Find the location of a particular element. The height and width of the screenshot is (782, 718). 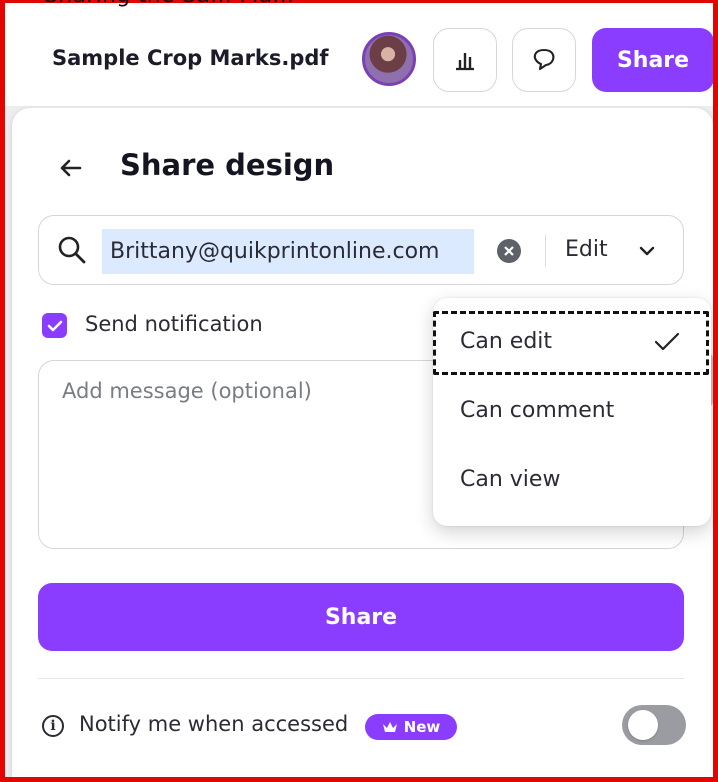

new-badge-label: New is located at coordinates (422, 727).